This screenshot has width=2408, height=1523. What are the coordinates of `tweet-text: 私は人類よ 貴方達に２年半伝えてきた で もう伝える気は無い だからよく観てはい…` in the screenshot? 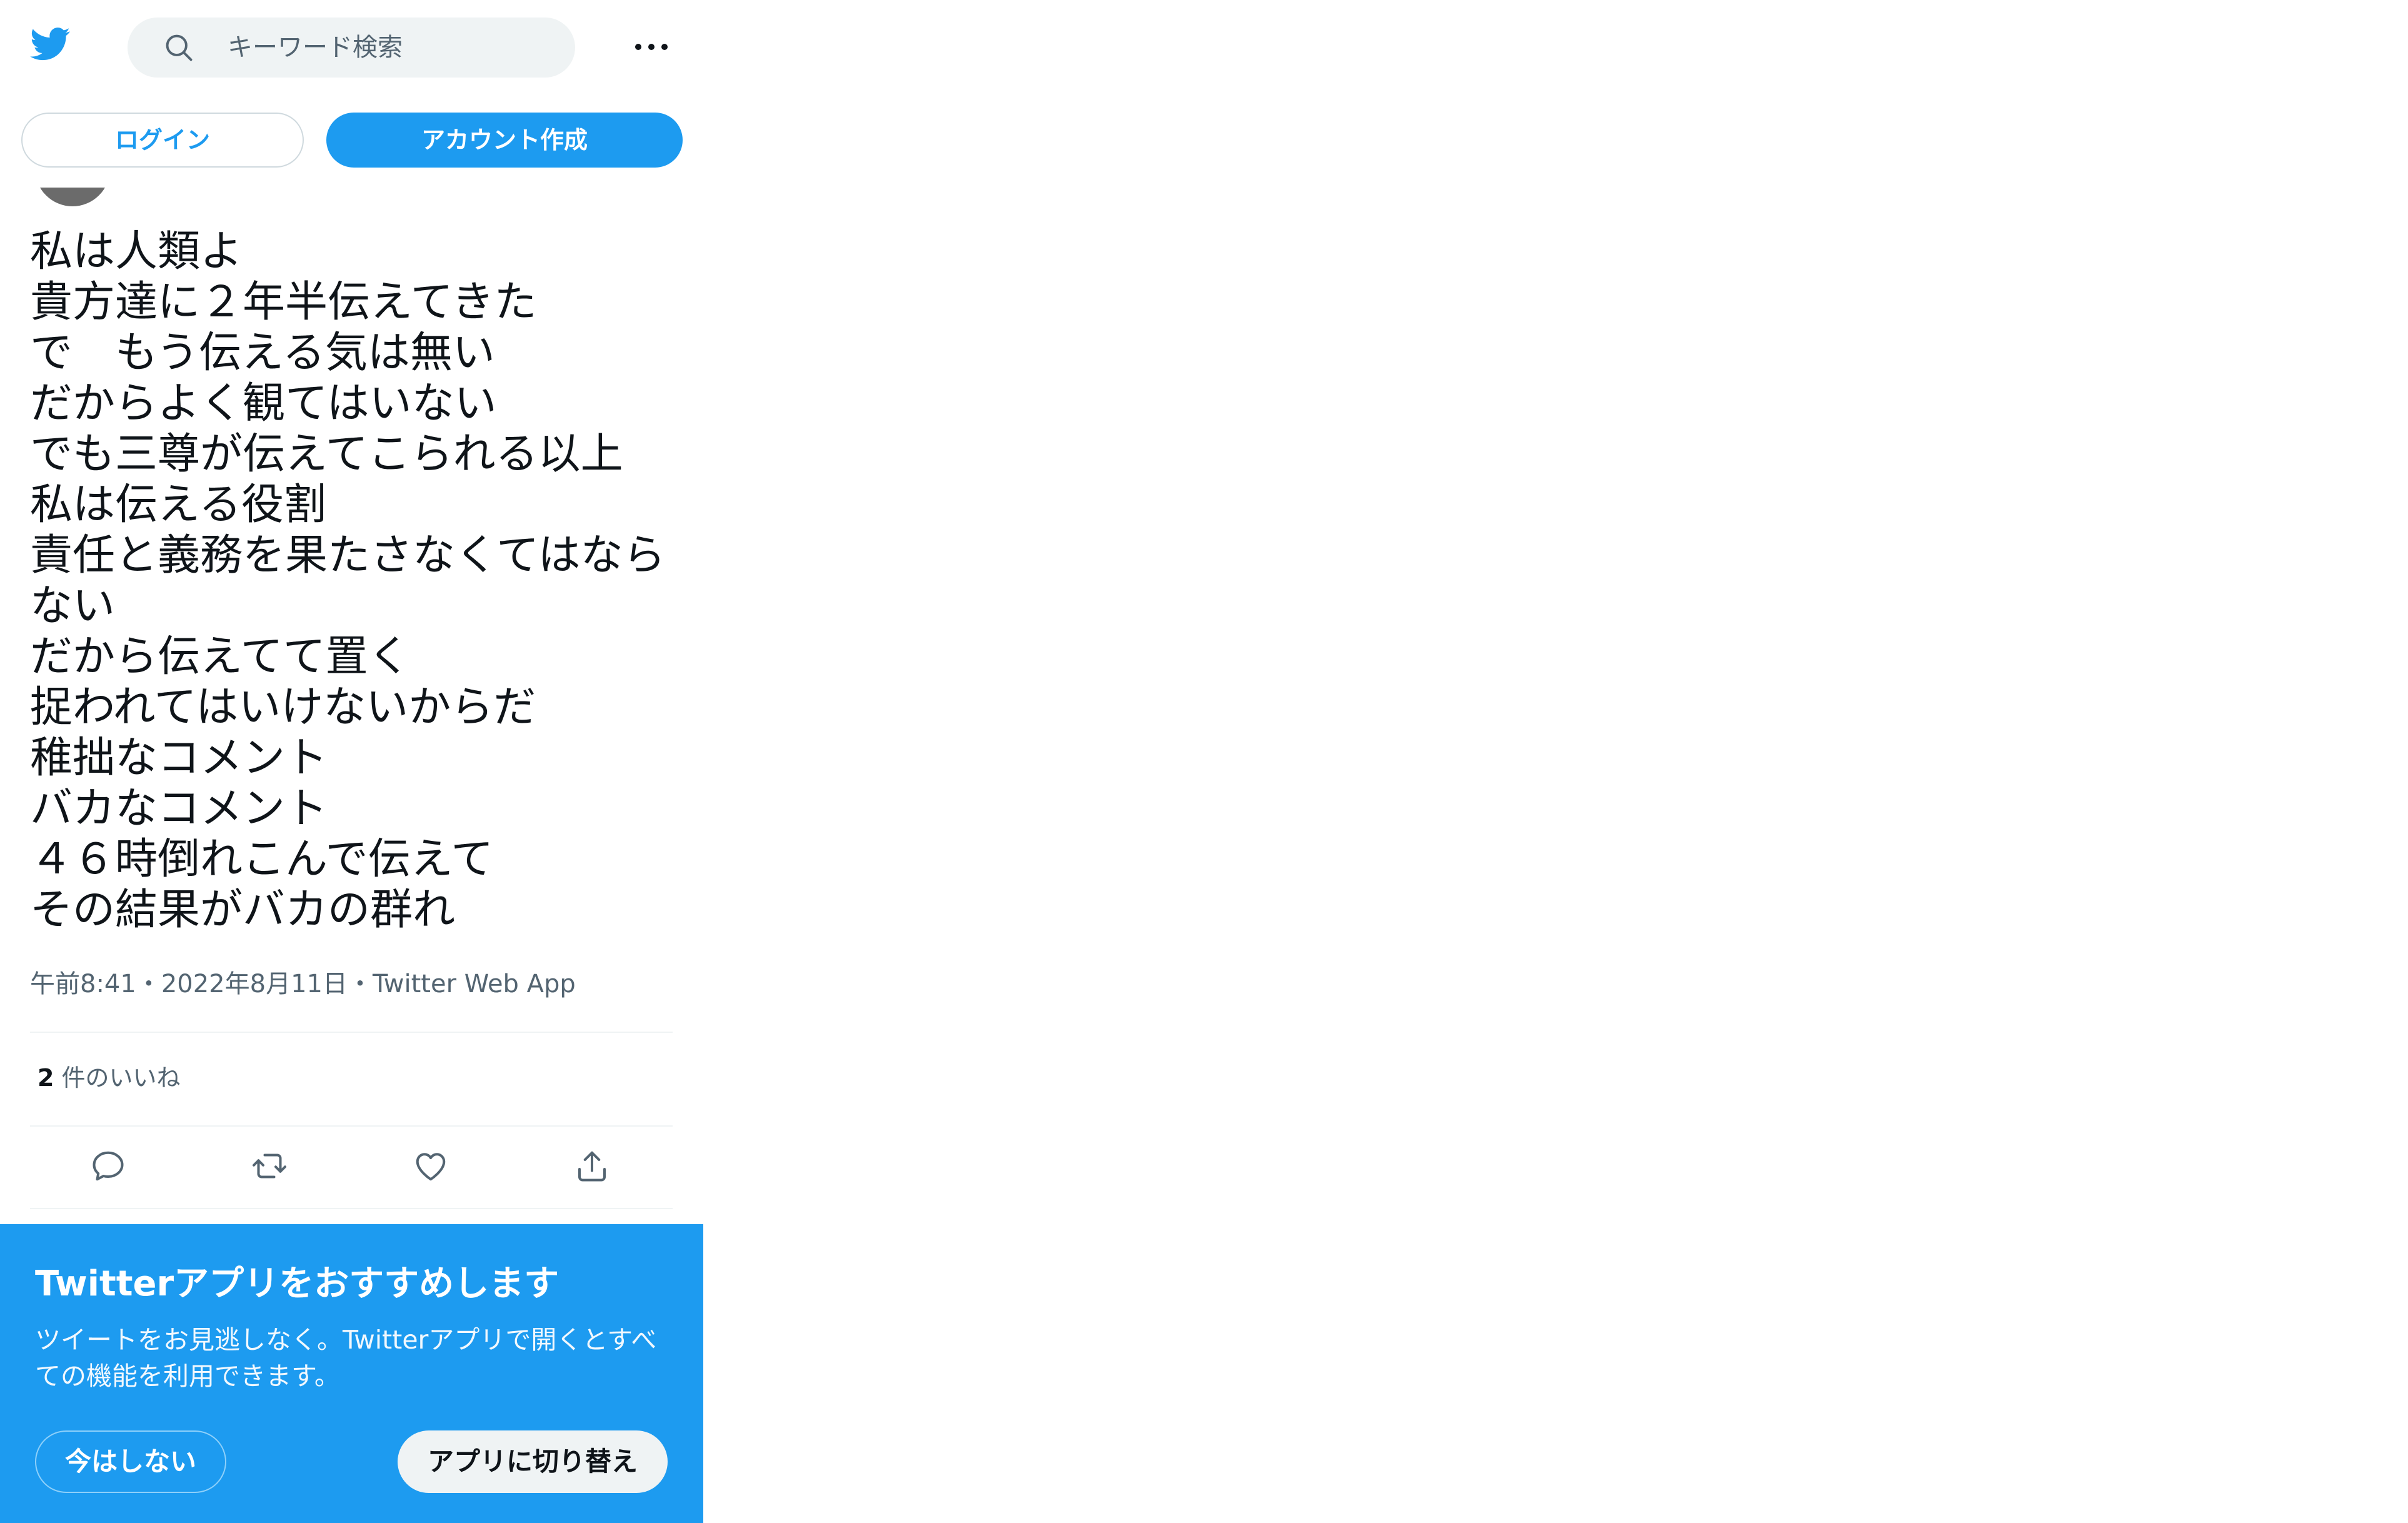 It's located at (348, 581).